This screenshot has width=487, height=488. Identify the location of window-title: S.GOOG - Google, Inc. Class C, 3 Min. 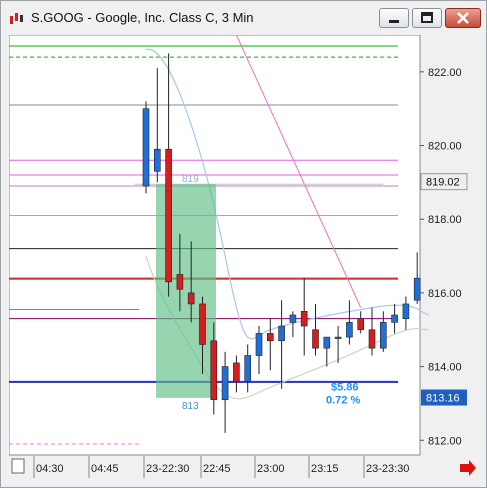
(142, 17).